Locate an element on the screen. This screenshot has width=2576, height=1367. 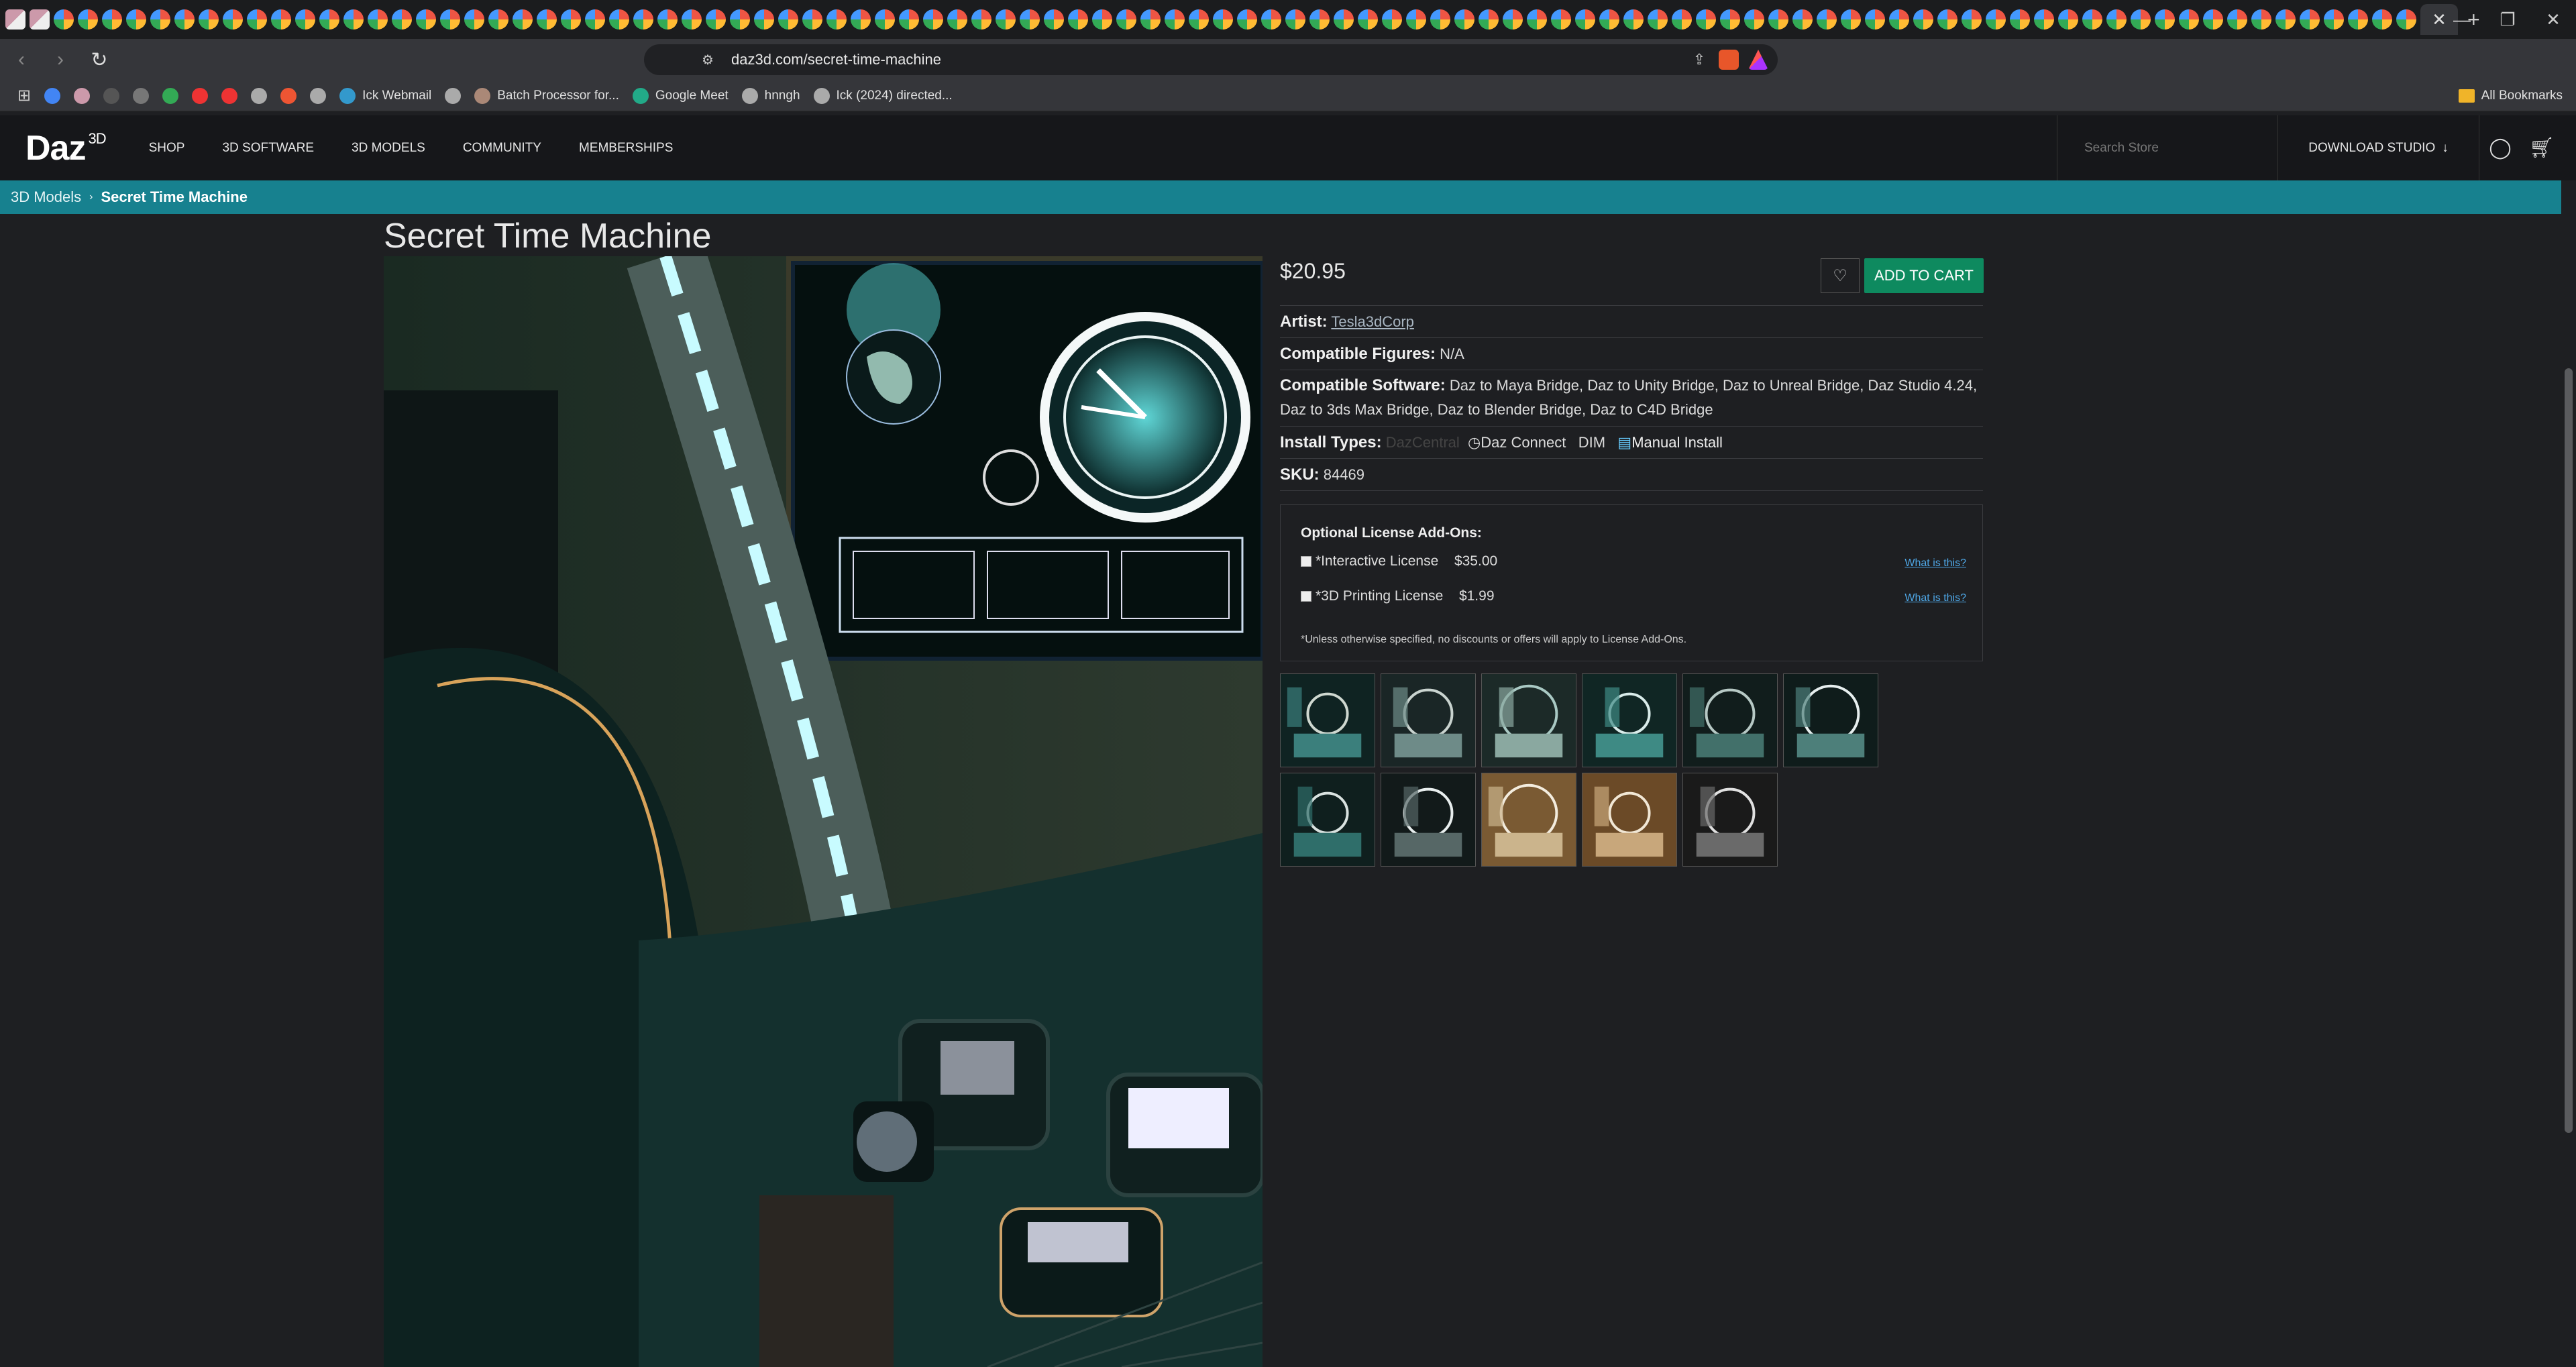
scrollbar-thumb is located at coordinates (2569, 751).